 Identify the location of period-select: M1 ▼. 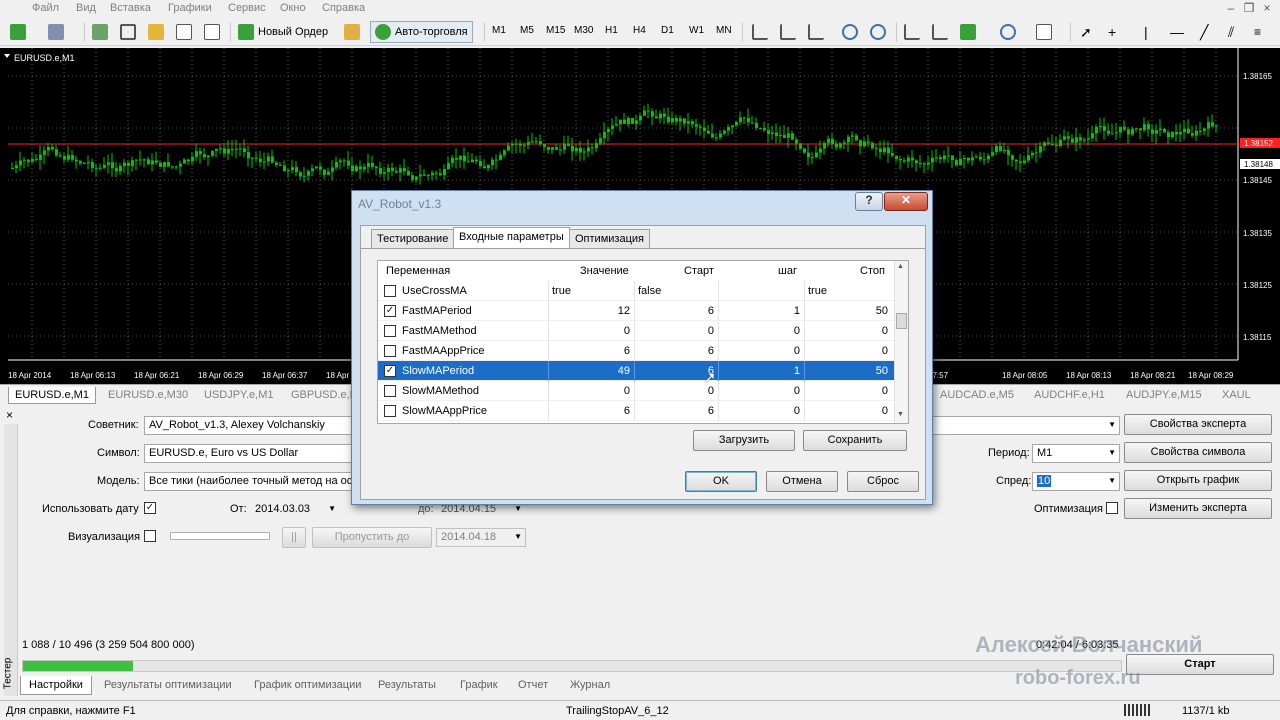
(1076, 453).